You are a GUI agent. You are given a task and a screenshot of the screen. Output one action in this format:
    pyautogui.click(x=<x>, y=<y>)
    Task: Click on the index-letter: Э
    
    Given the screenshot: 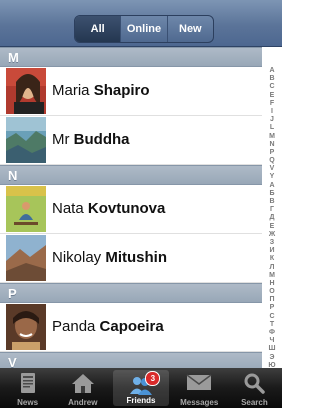 What is the action you would take?
    pyautogui.click(x=272, y=358)
    